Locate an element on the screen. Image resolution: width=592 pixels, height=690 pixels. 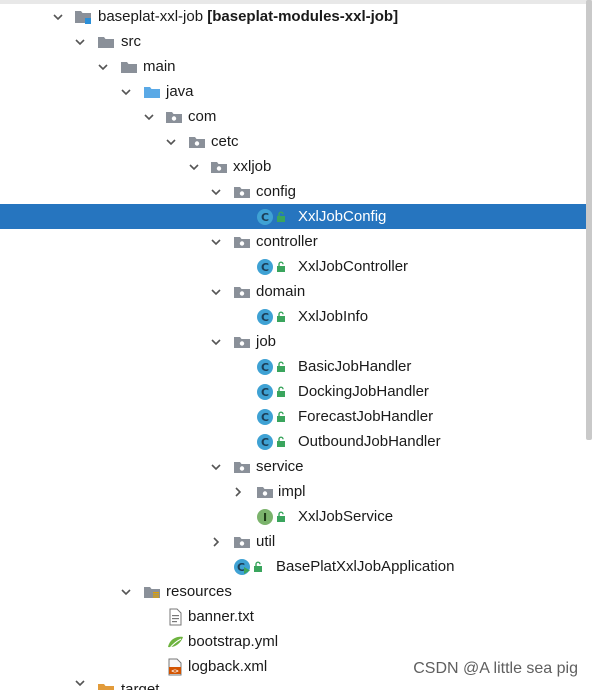
tree-label-cetc: cetc is located at coordinates (225, 141).